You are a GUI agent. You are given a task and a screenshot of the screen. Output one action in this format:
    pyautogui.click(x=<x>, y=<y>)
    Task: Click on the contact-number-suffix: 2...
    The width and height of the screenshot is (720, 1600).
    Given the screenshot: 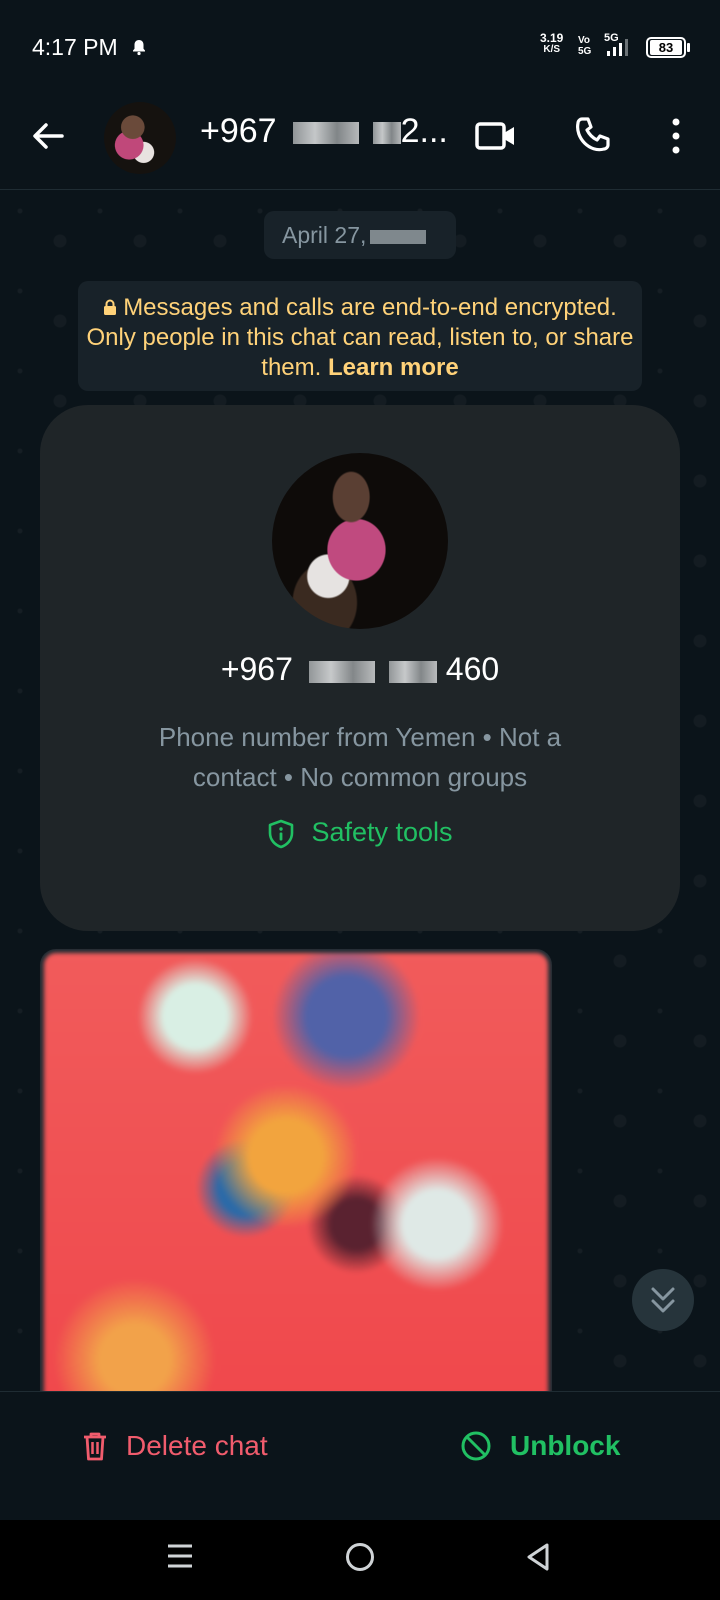 What is the action you would take?
    pyautogui.click(x=424, y=131)
    